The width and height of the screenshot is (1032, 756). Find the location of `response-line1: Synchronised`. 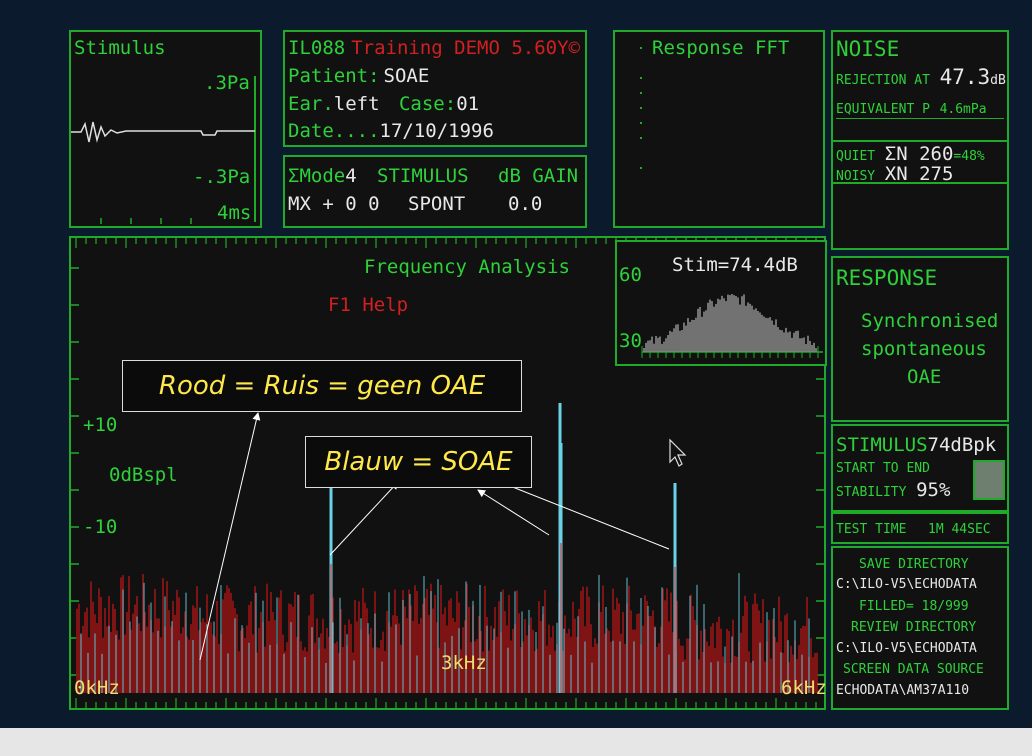

response-line1: Synchronised is located at coordinates (930, 321).